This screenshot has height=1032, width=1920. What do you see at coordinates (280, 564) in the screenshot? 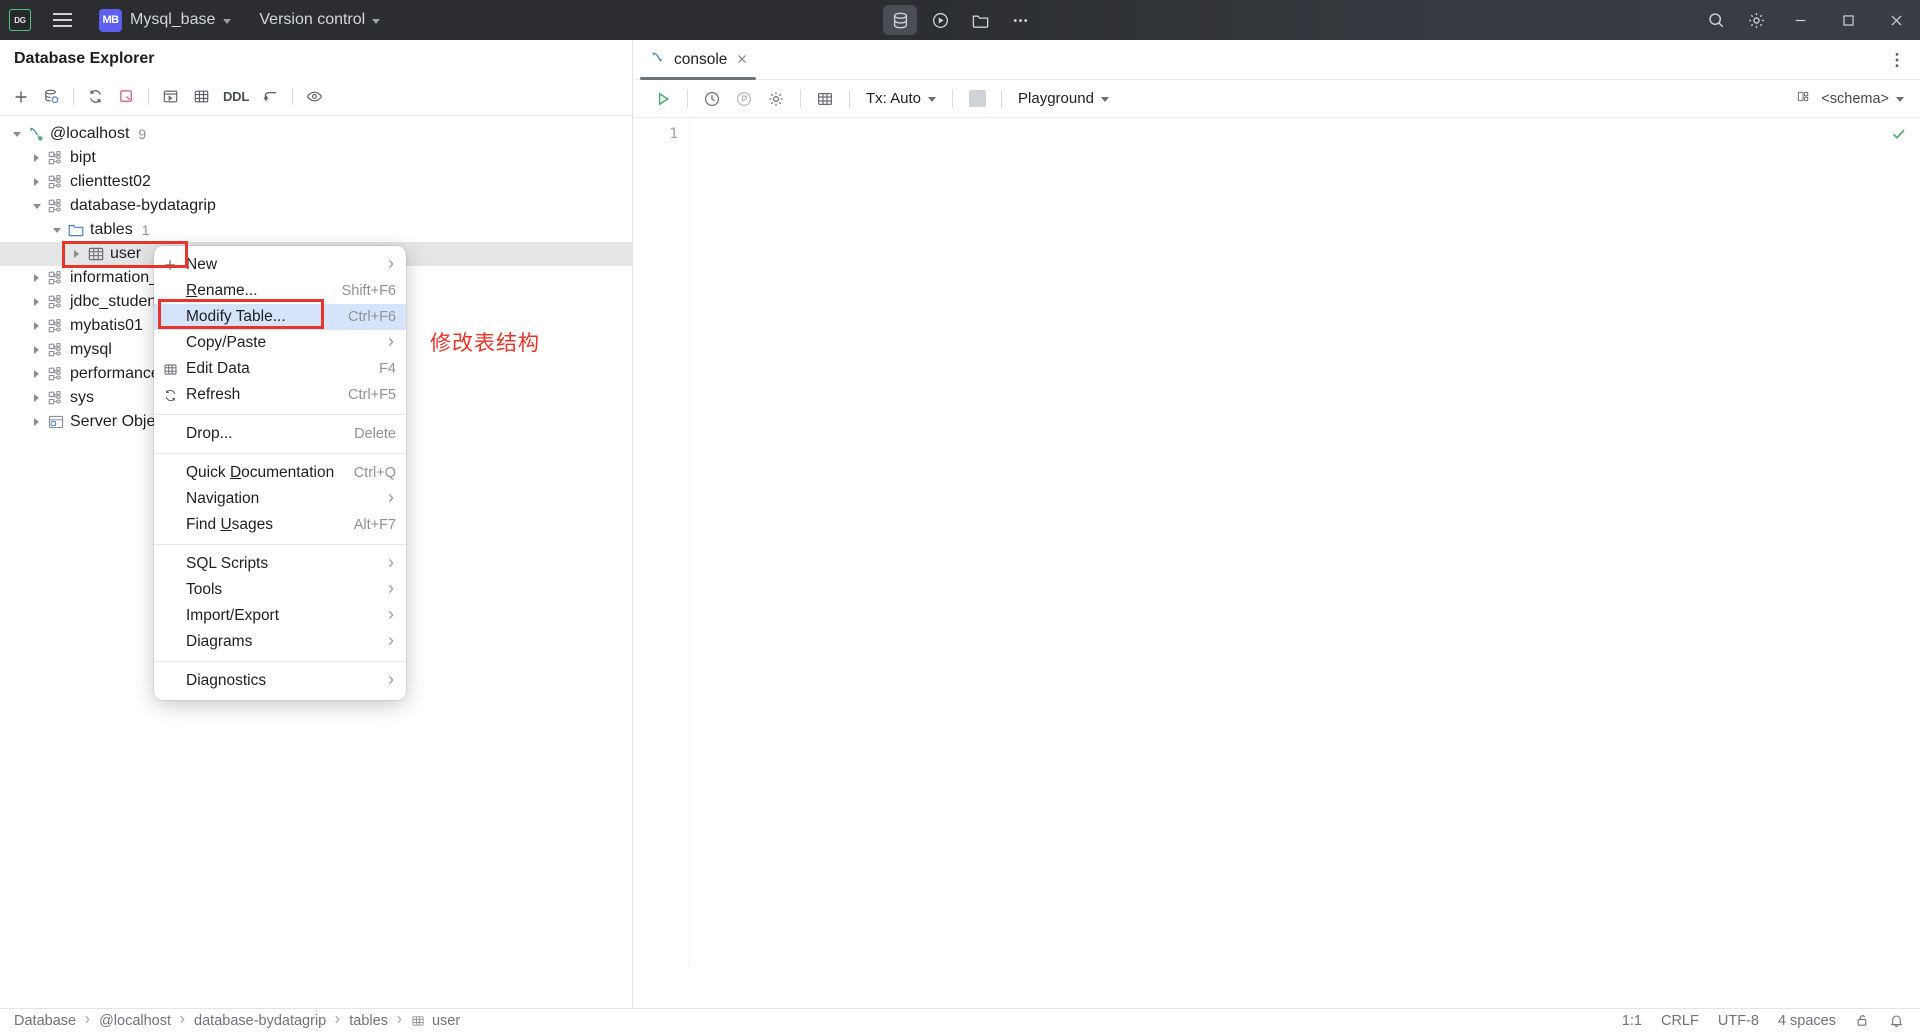
I see `menu-item-sql-scripts: SQL Scripts` at bounding box center [280, 564].